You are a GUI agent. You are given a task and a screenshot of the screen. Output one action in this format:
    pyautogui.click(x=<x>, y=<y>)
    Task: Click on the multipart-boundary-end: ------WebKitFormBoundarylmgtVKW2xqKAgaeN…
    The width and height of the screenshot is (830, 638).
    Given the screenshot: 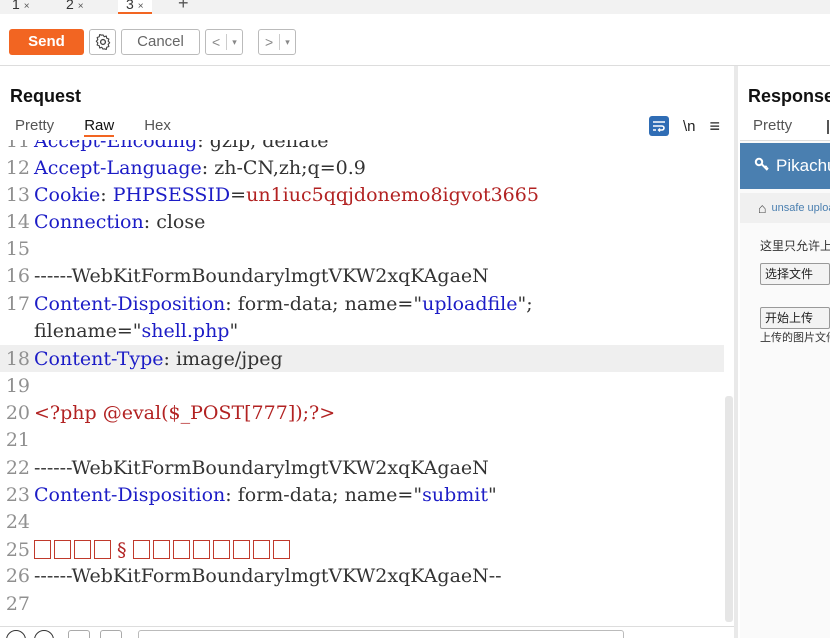 What is the action you would take?
    pyautogui.click(x=268, y=575)
    